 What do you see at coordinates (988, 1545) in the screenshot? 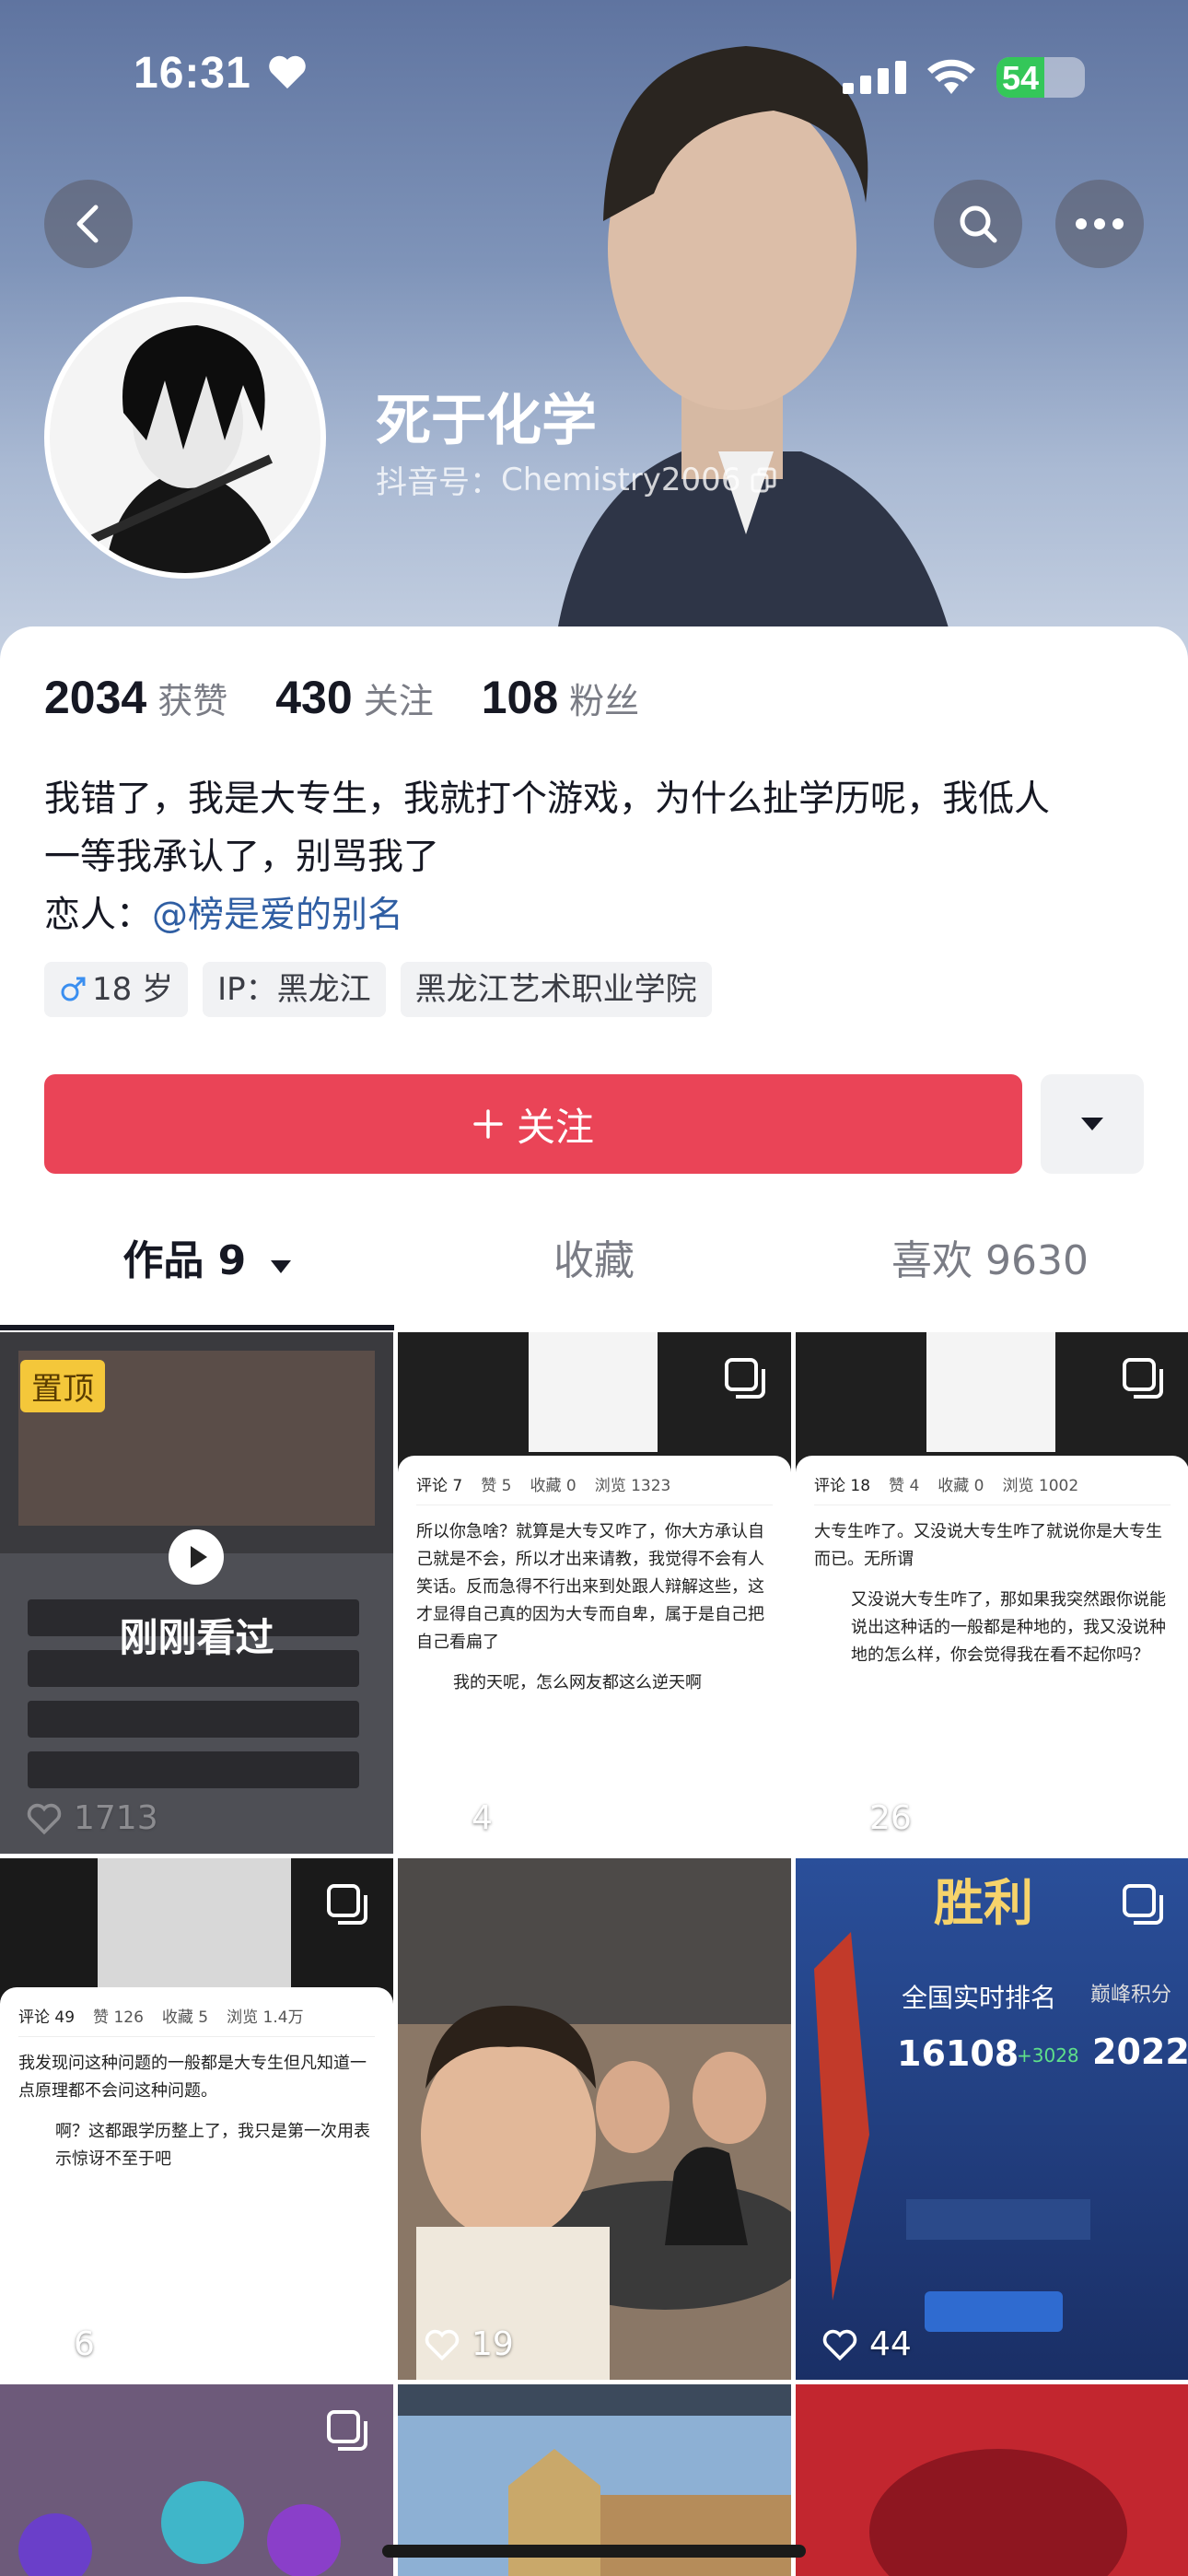
I see `comment-text: 大专生咋了。又没说大专生咋了就说你是大专生而已。无所谓` at bounding box center [988, 1545].